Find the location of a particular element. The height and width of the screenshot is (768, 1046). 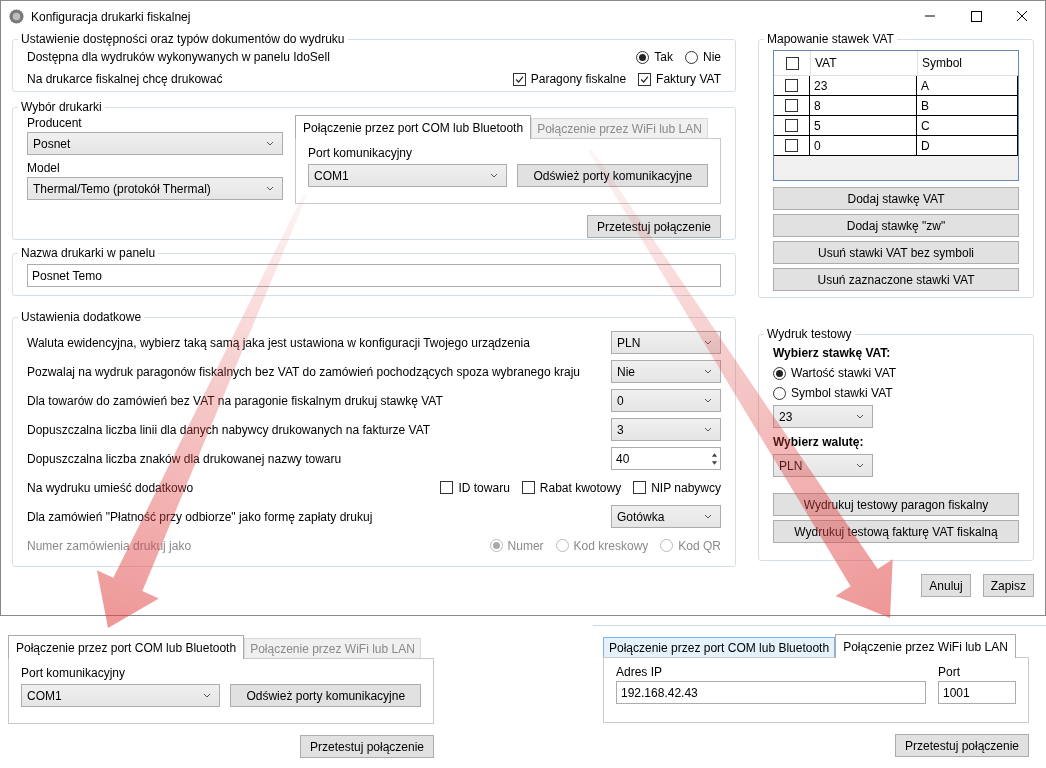

section-heading: Wybierz stawkę VAT: is located at coordinates (832, 353).